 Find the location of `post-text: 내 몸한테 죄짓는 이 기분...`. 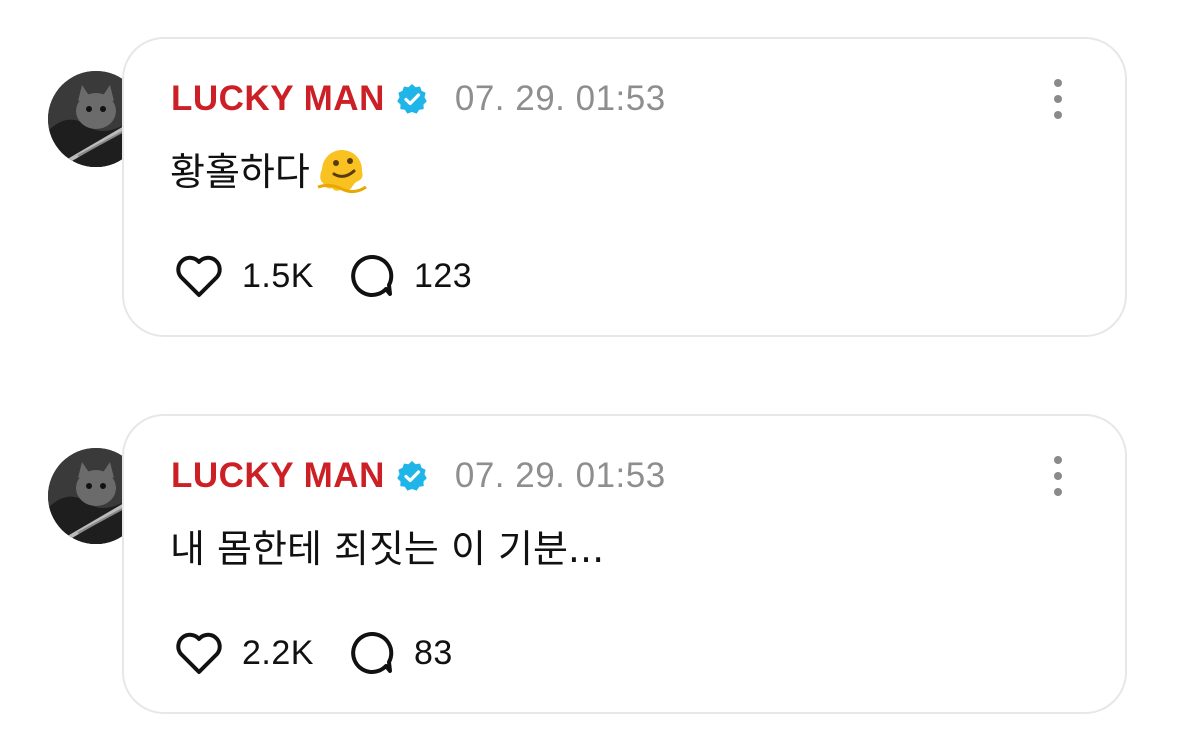

post-text: 내 몸한테 죄짓는 이 기분... is located at coordinates (387, 549).